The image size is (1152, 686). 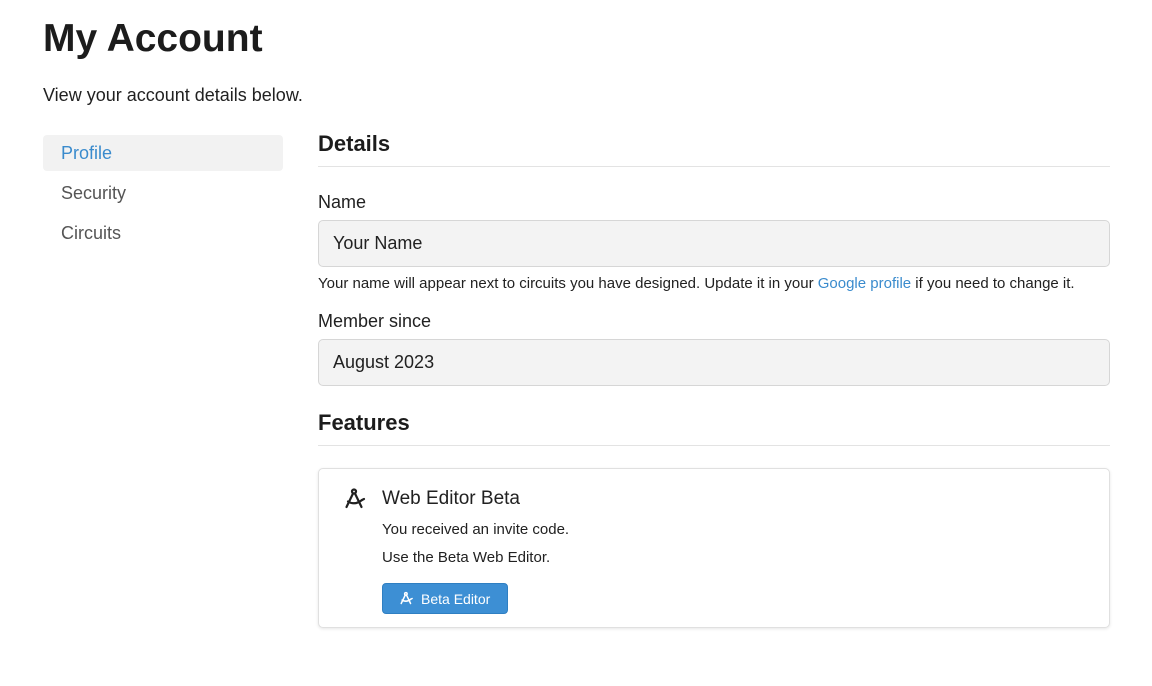 I want to click on feature-invite-text: You received an invite code., so click(x=476, y=529).